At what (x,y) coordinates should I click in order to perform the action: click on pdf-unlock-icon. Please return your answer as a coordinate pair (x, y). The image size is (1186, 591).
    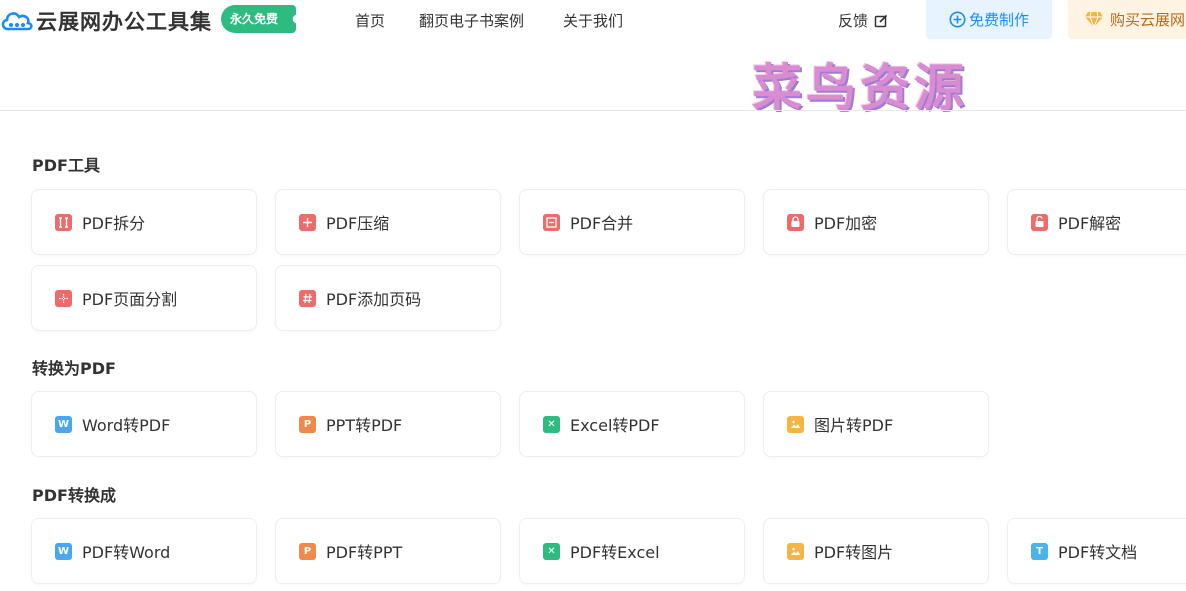
    Looking at the image, I should click on (1039, 222).